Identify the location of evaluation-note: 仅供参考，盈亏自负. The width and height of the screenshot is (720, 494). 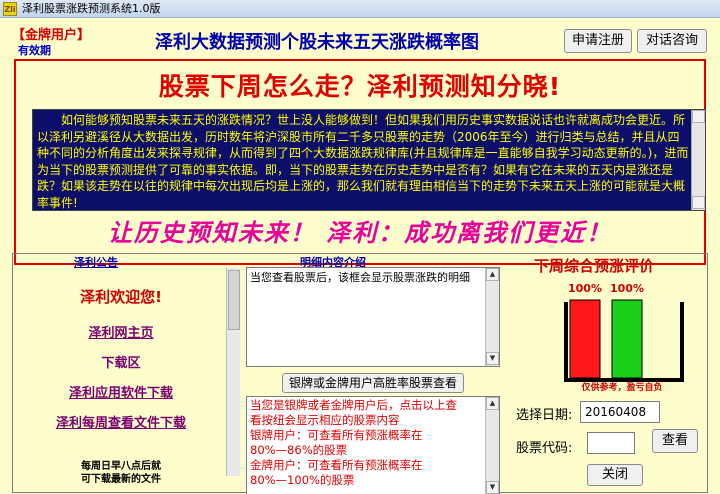
(622, 388).